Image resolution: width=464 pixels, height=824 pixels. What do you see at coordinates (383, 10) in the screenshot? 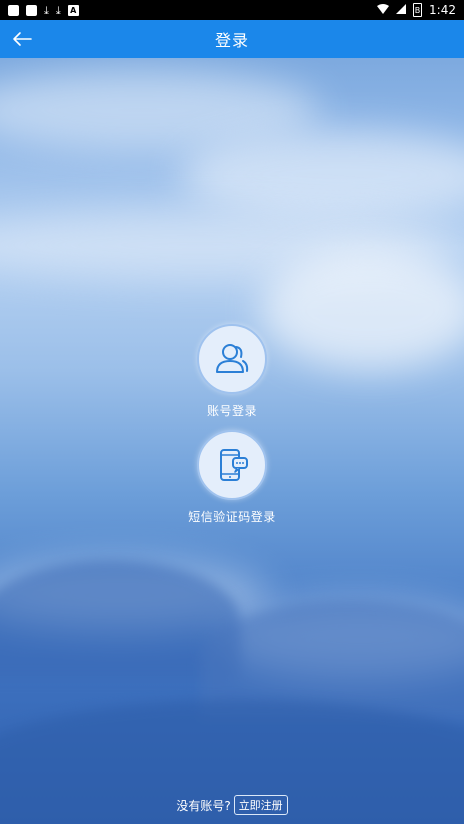
I see `wifi-icon` at bounding box center [383, 10].